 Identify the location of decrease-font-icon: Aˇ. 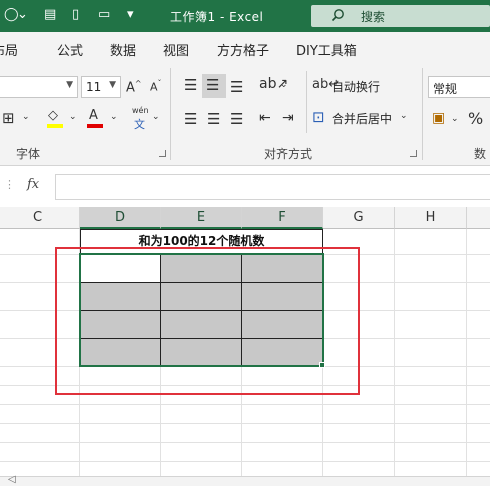
(156, 86).